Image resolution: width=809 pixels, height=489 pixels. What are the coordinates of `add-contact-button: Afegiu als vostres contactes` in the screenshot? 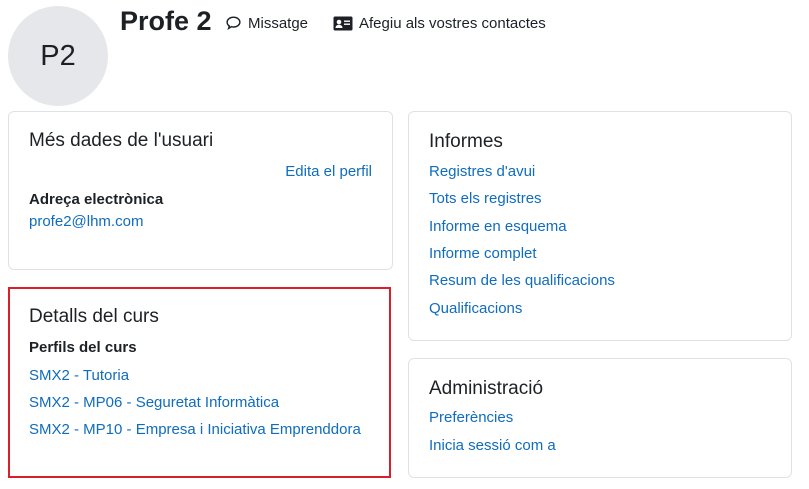 It's located at (439, 23).